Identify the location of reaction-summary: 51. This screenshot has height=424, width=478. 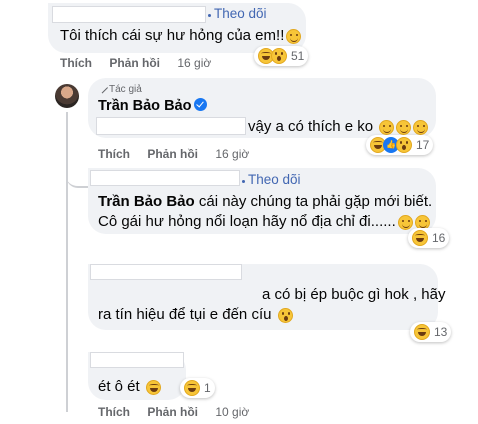
(281, 56).